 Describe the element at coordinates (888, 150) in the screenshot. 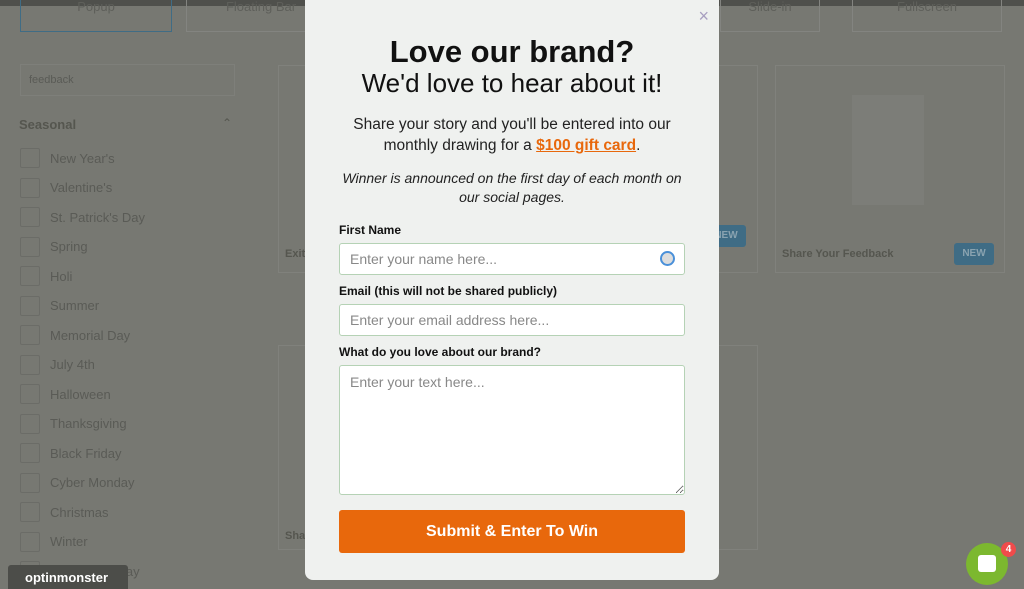

I see `template-thumbnail` at that location.